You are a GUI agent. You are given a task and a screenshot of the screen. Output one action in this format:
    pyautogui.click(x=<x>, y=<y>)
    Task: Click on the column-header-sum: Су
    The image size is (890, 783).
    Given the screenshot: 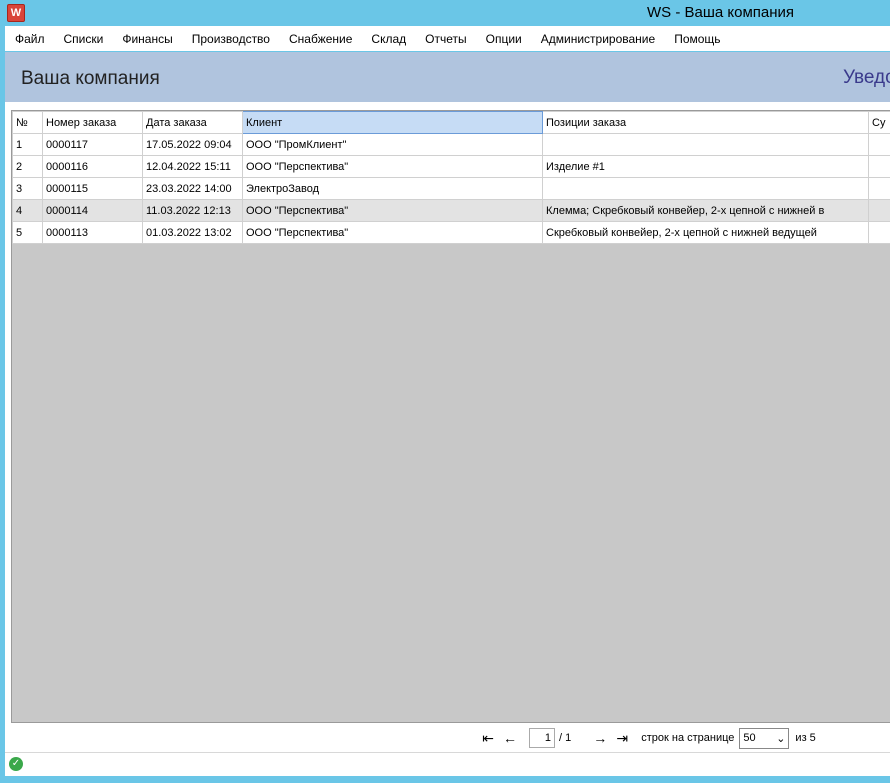 What is the action you would take?
    pyautogui.click(x=879, y=122)
    